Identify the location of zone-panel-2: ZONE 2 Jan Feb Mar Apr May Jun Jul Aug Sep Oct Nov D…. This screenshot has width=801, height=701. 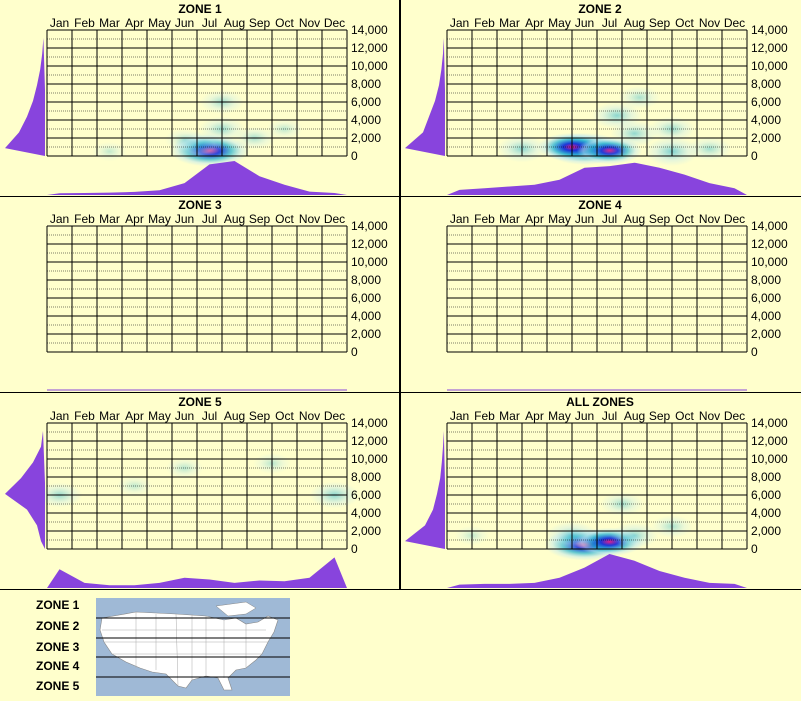
(600, 98).